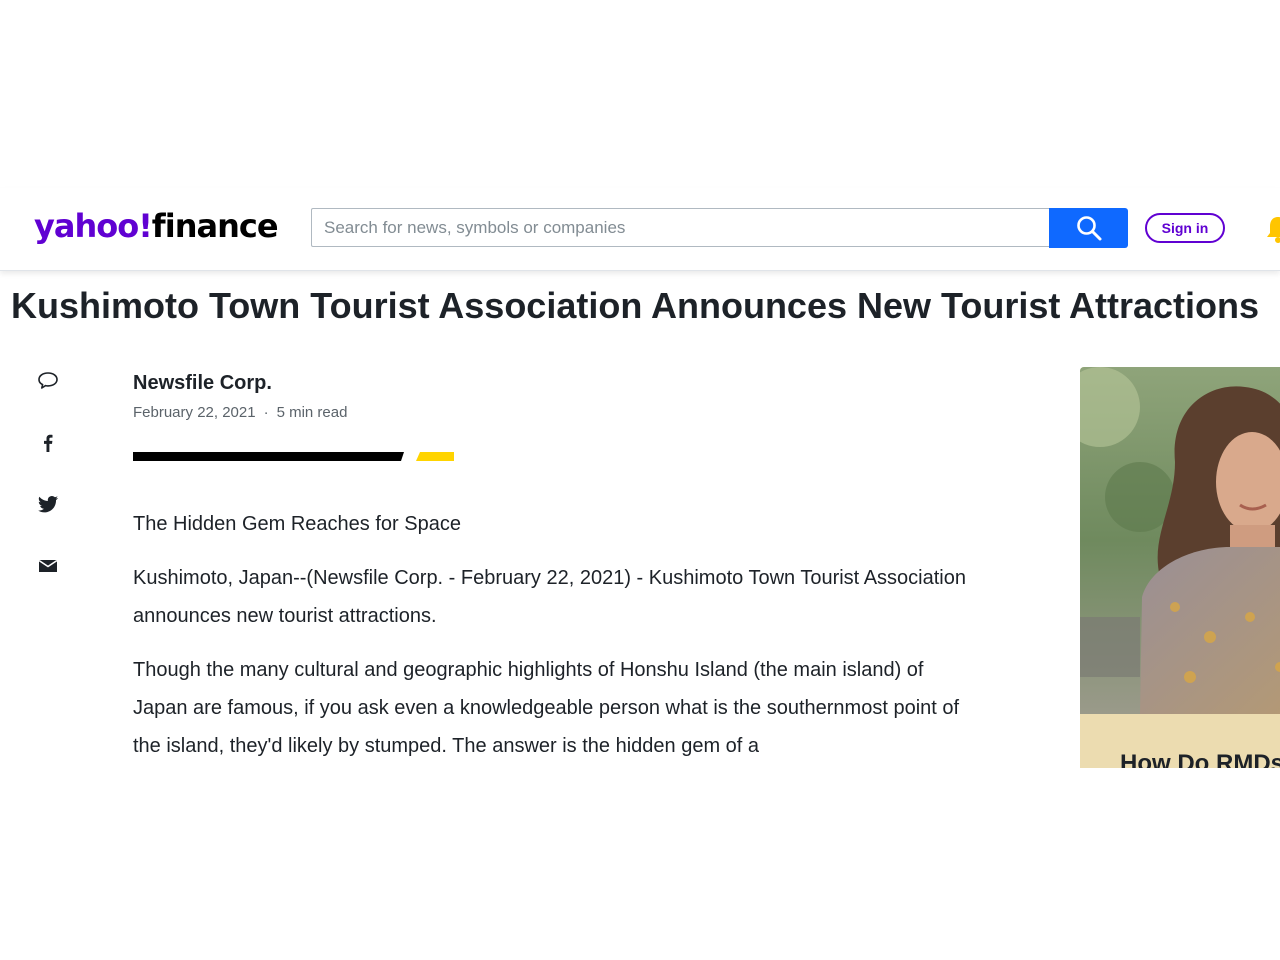 The height and width of the screenshot is (960, 1280). I want to click on ad-title: How Do RMDs, so click(1200, 759).